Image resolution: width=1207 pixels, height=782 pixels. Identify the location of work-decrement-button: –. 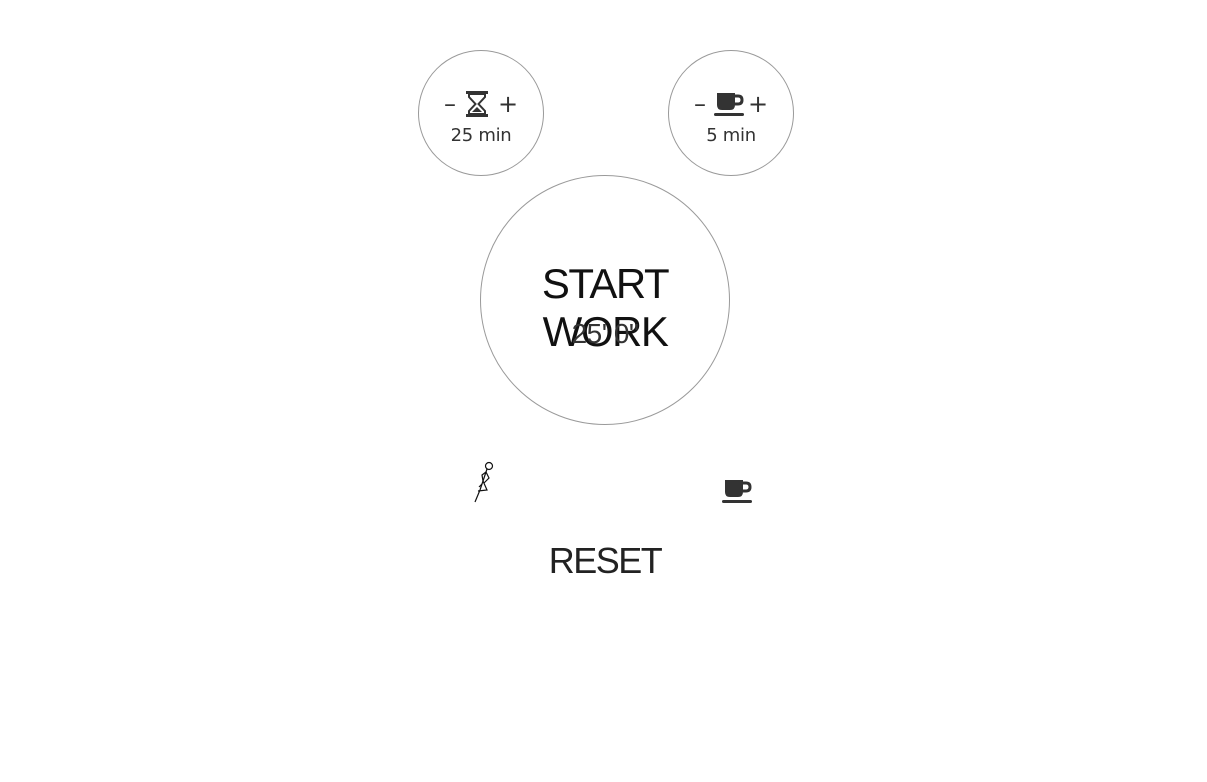
(450, 104).